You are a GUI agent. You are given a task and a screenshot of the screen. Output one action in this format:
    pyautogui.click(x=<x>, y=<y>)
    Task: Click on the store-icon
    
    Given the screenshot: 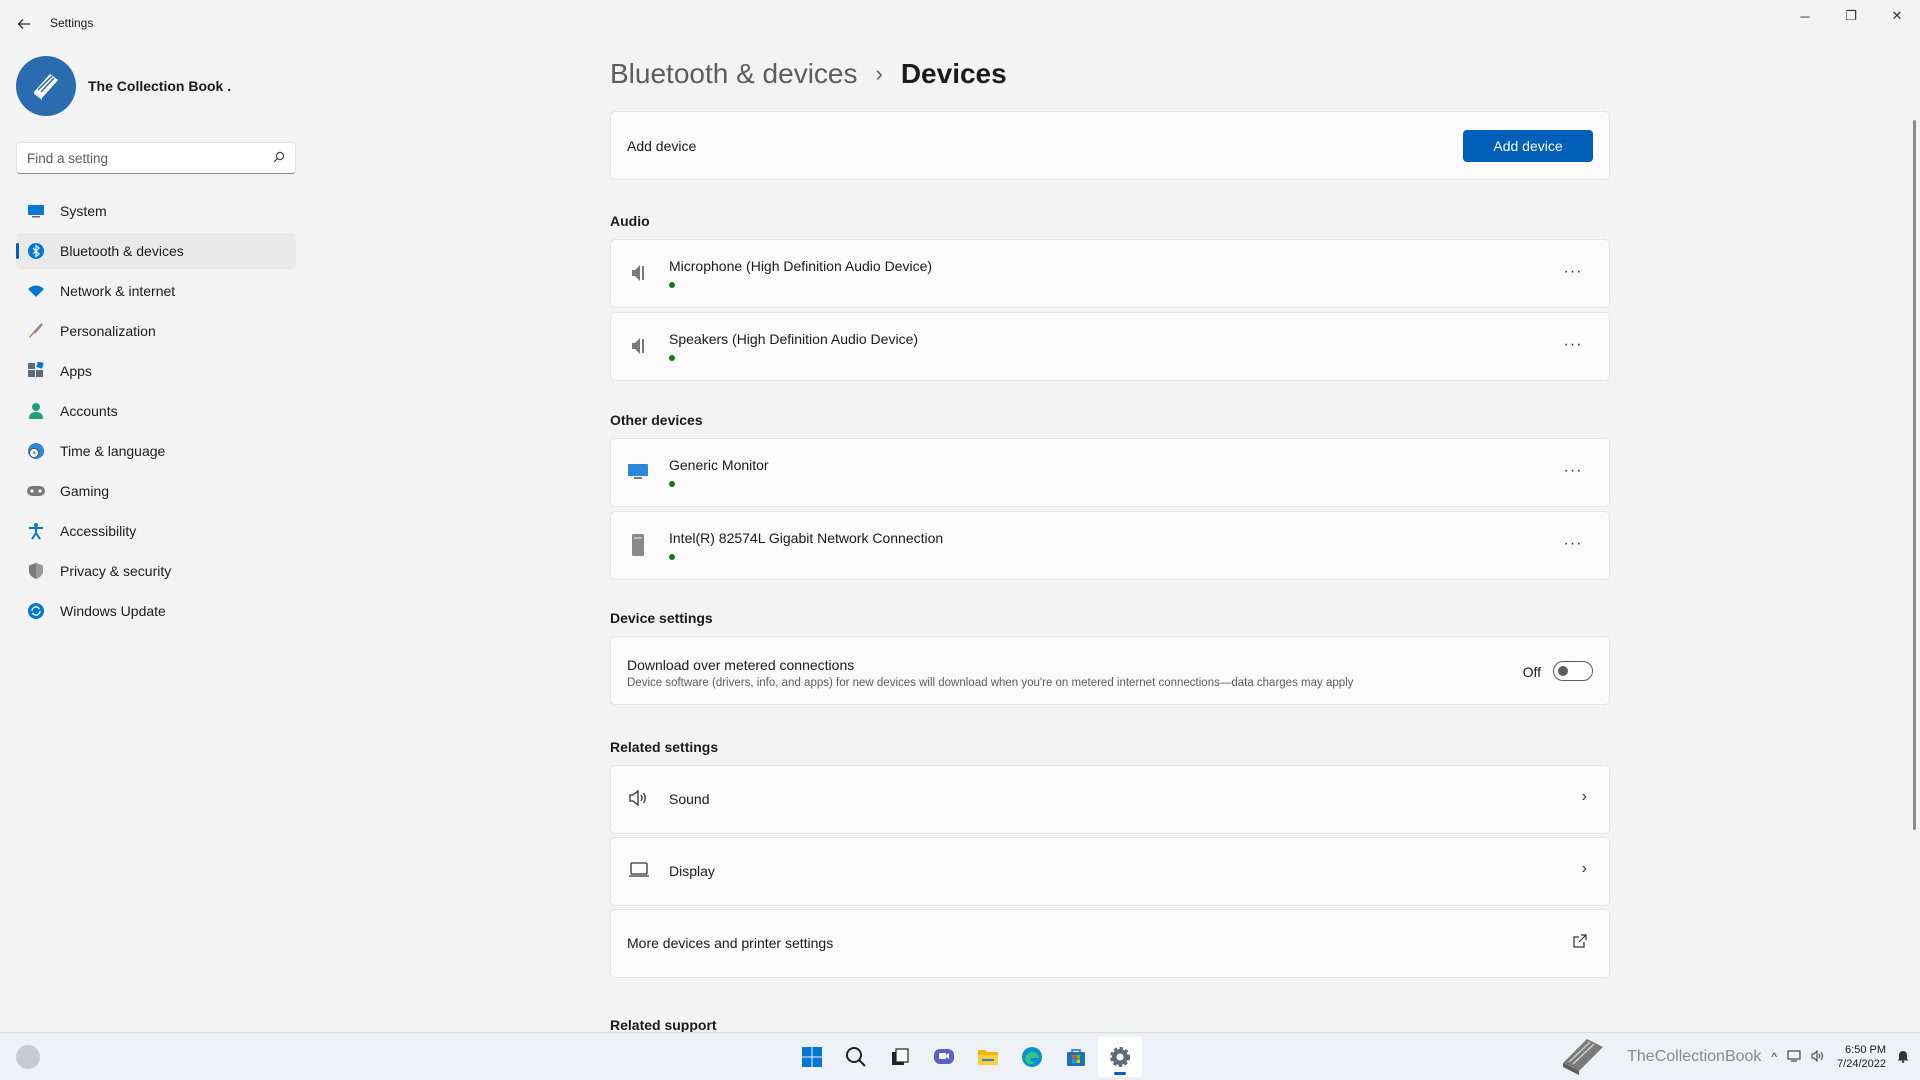 What is the action you would take?
    pyautogui.click(x=1076, y=1057)
    